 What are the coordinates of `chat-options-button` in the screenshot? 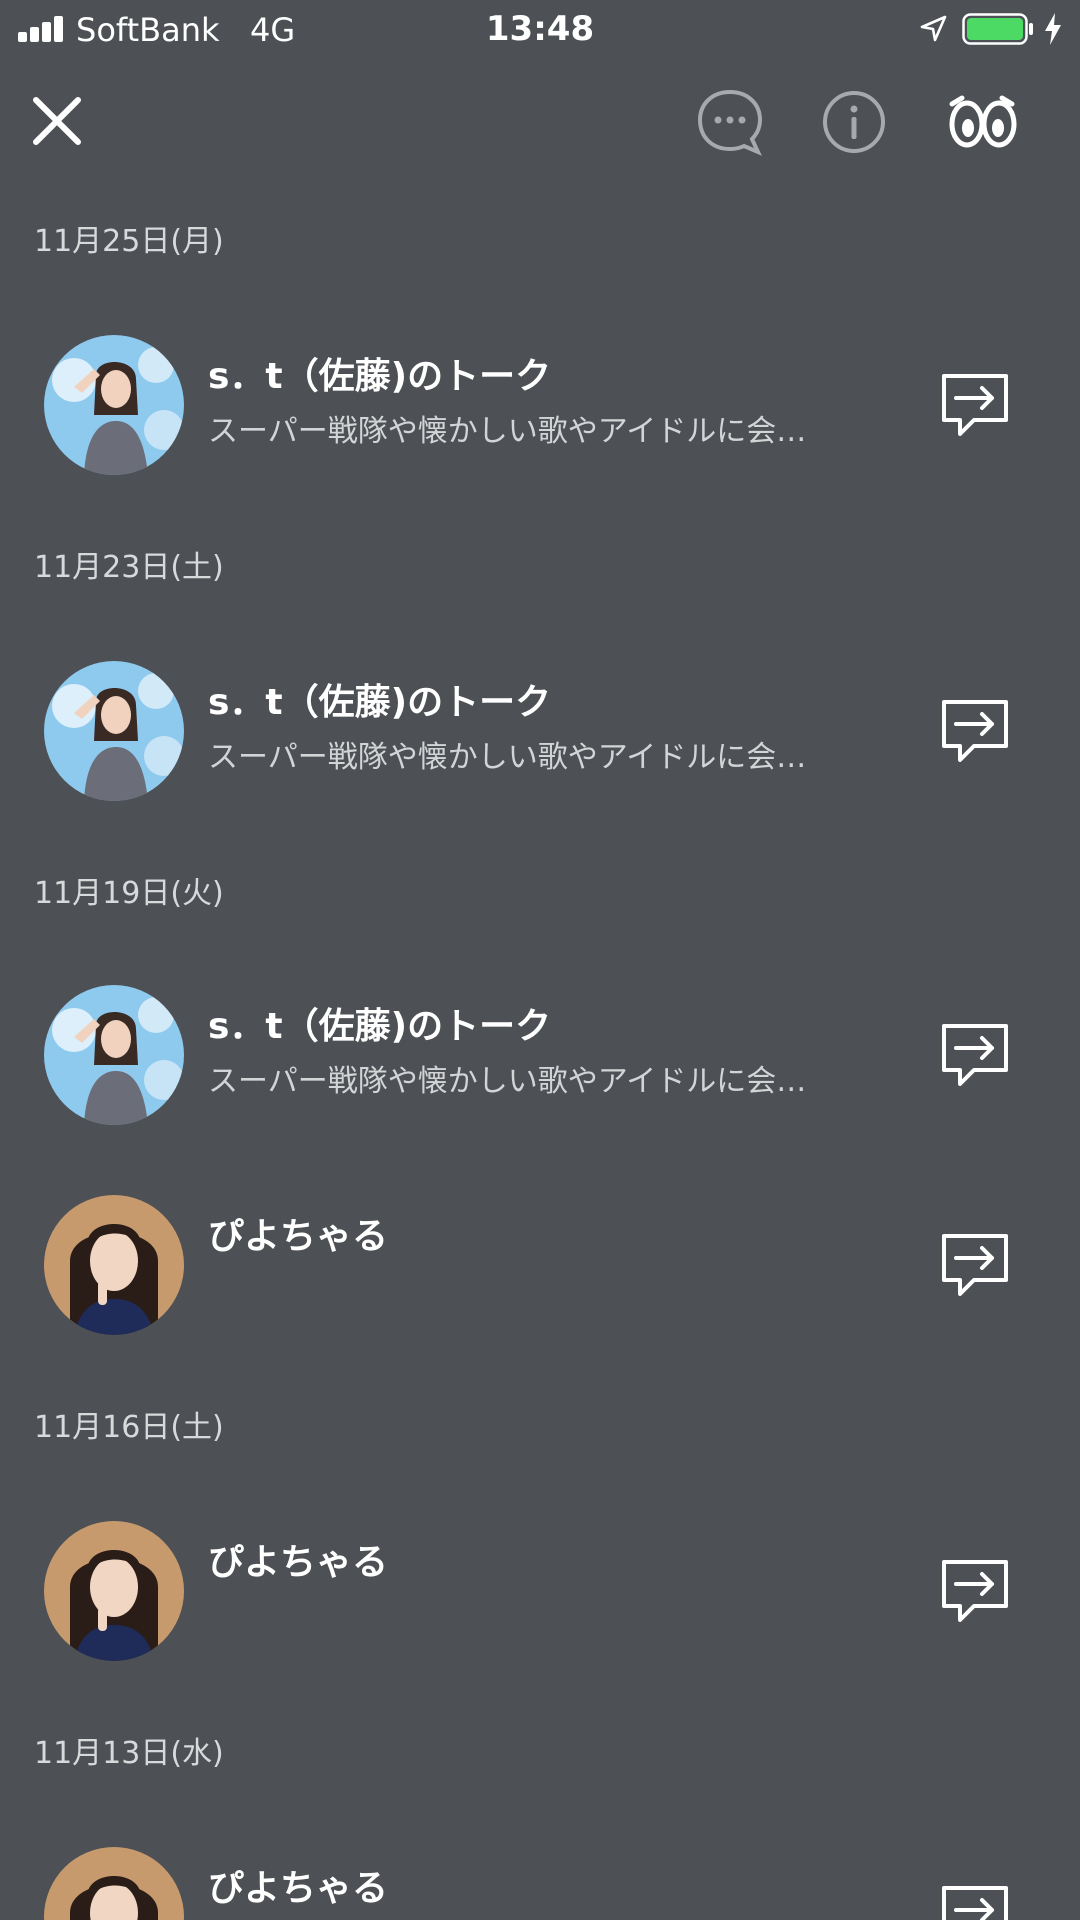 It's located at (730, 122).